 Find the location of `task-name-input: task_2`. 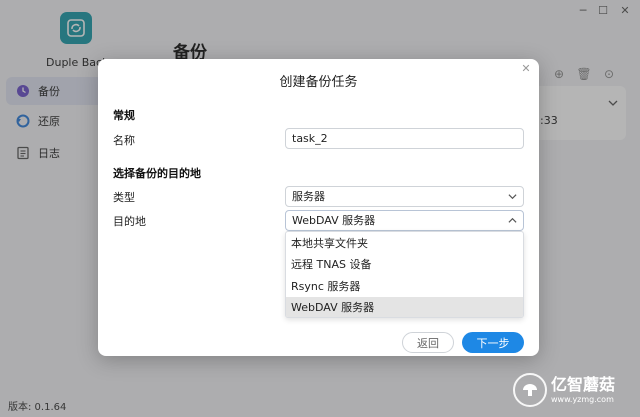

task-name-input: task_2 is located at coordinates (404, 138).